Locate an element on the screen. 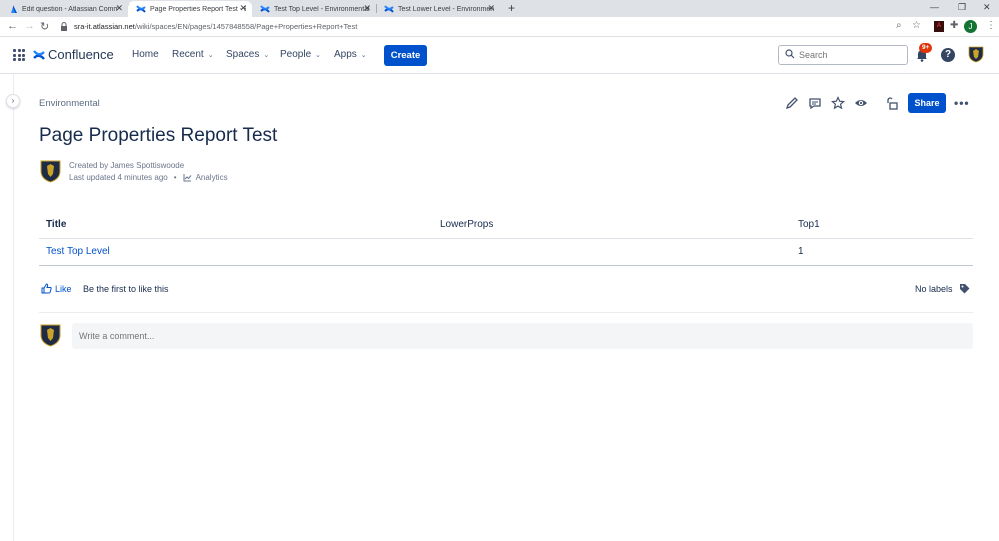  created-by: Created by James Spottiswoode is located at coordinates (127, 165).